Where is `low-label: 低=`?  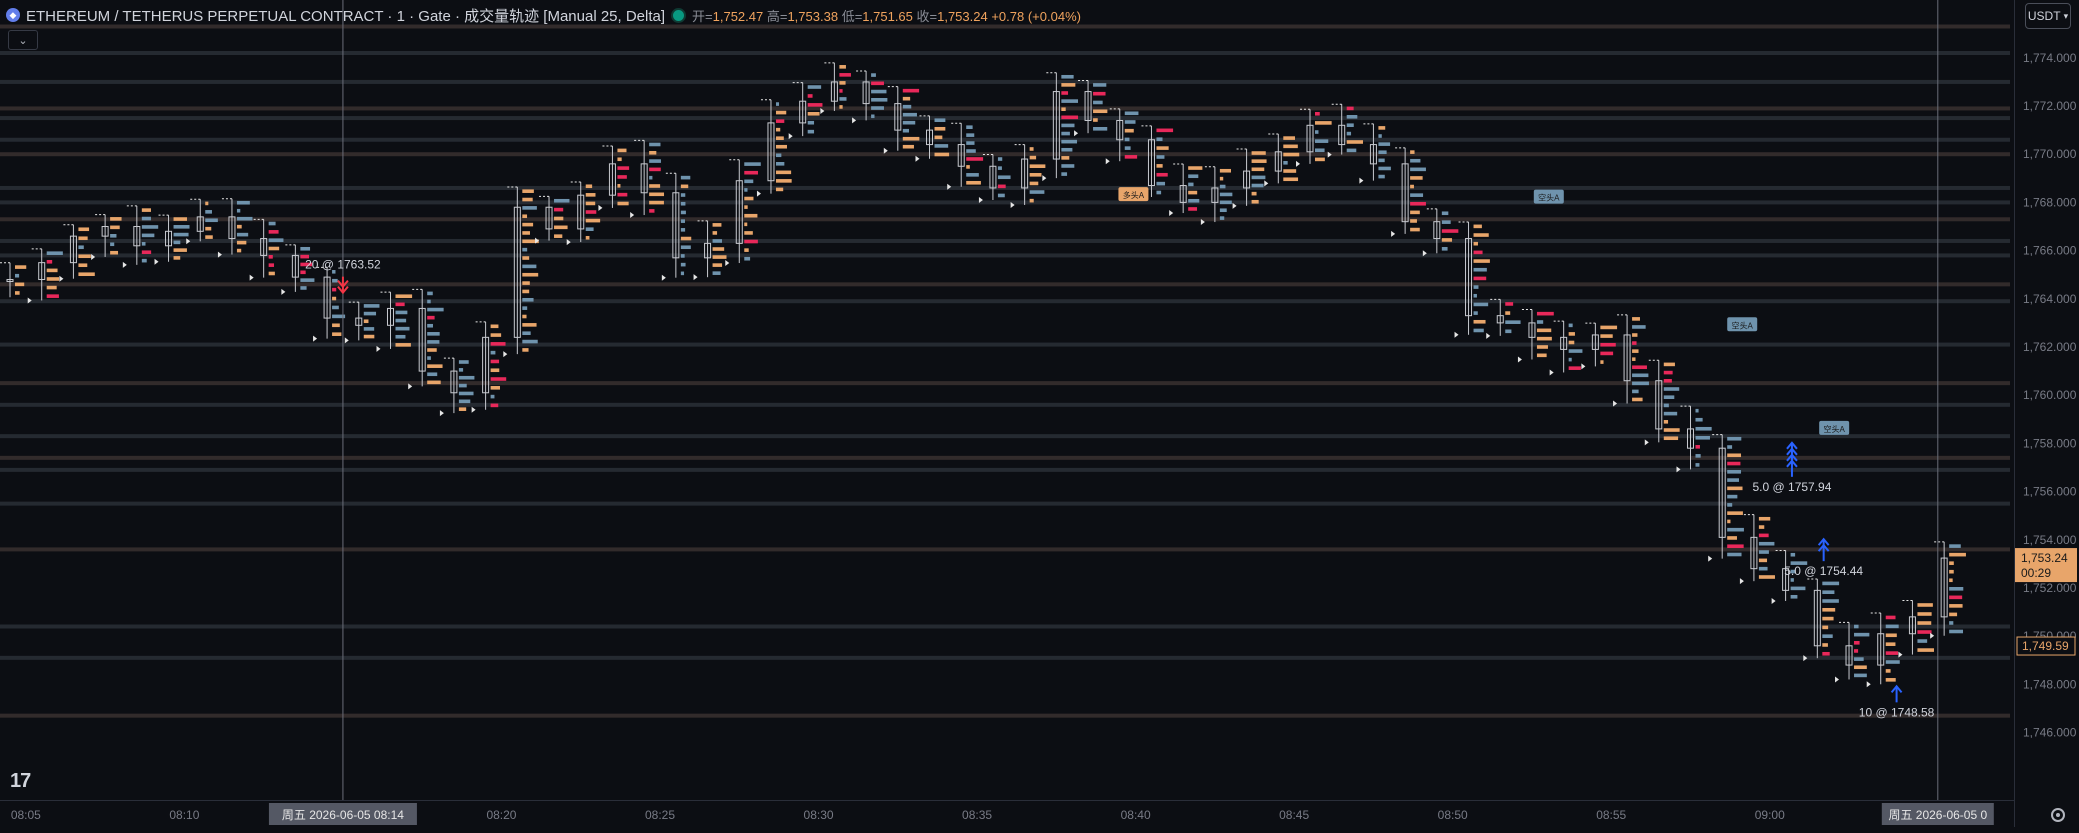 low-label: 低= is located at coordinates (852, 16).